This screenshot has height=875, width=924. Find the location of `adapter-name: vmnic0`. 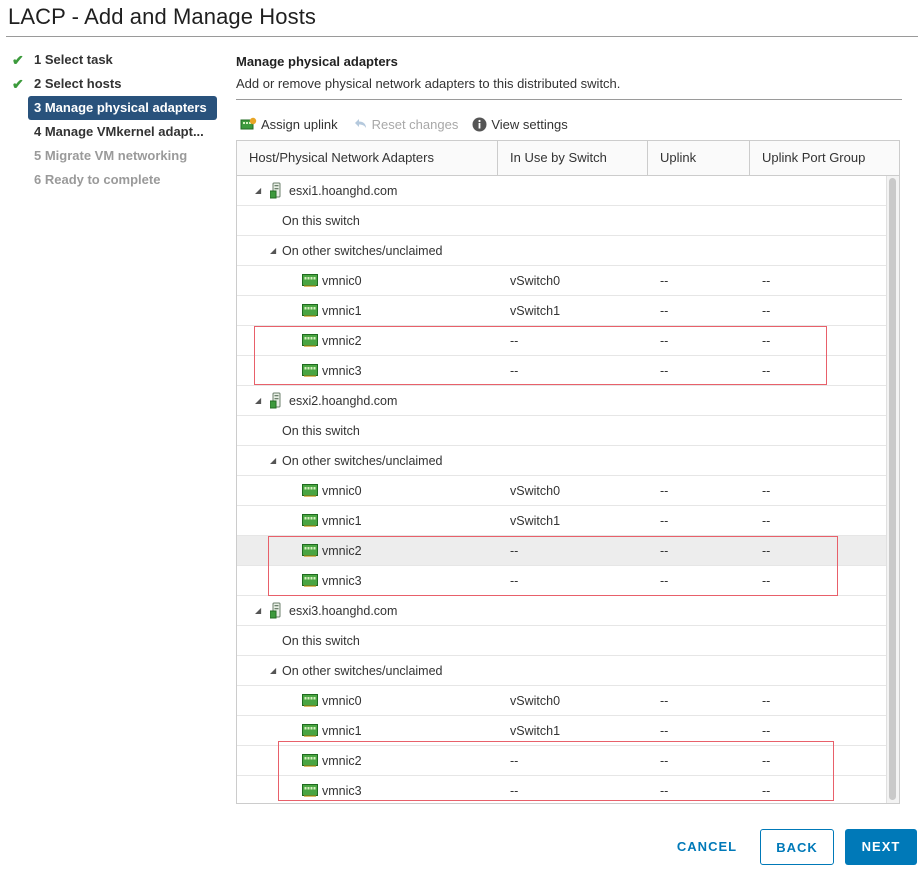

adapter-name: vmnic0 is located at coordinates (342, 281).